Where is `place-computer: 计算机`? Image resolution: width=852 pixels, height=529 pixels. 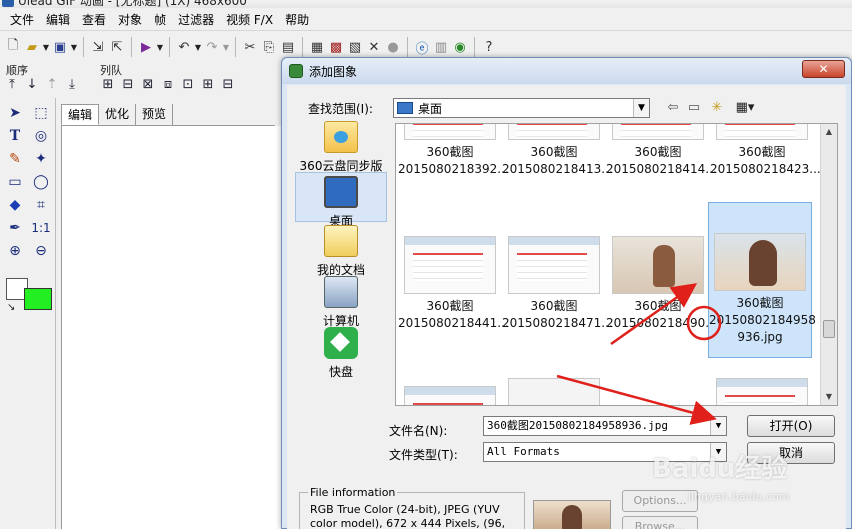
place-computer: 计算机 is located at coordinates (341, 302).